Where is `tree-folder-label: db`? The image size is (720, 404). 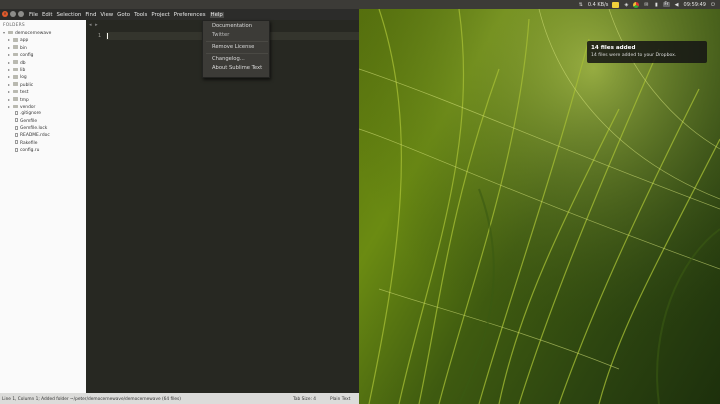
tree-folder-label: db is located at coordinates (23, 63).